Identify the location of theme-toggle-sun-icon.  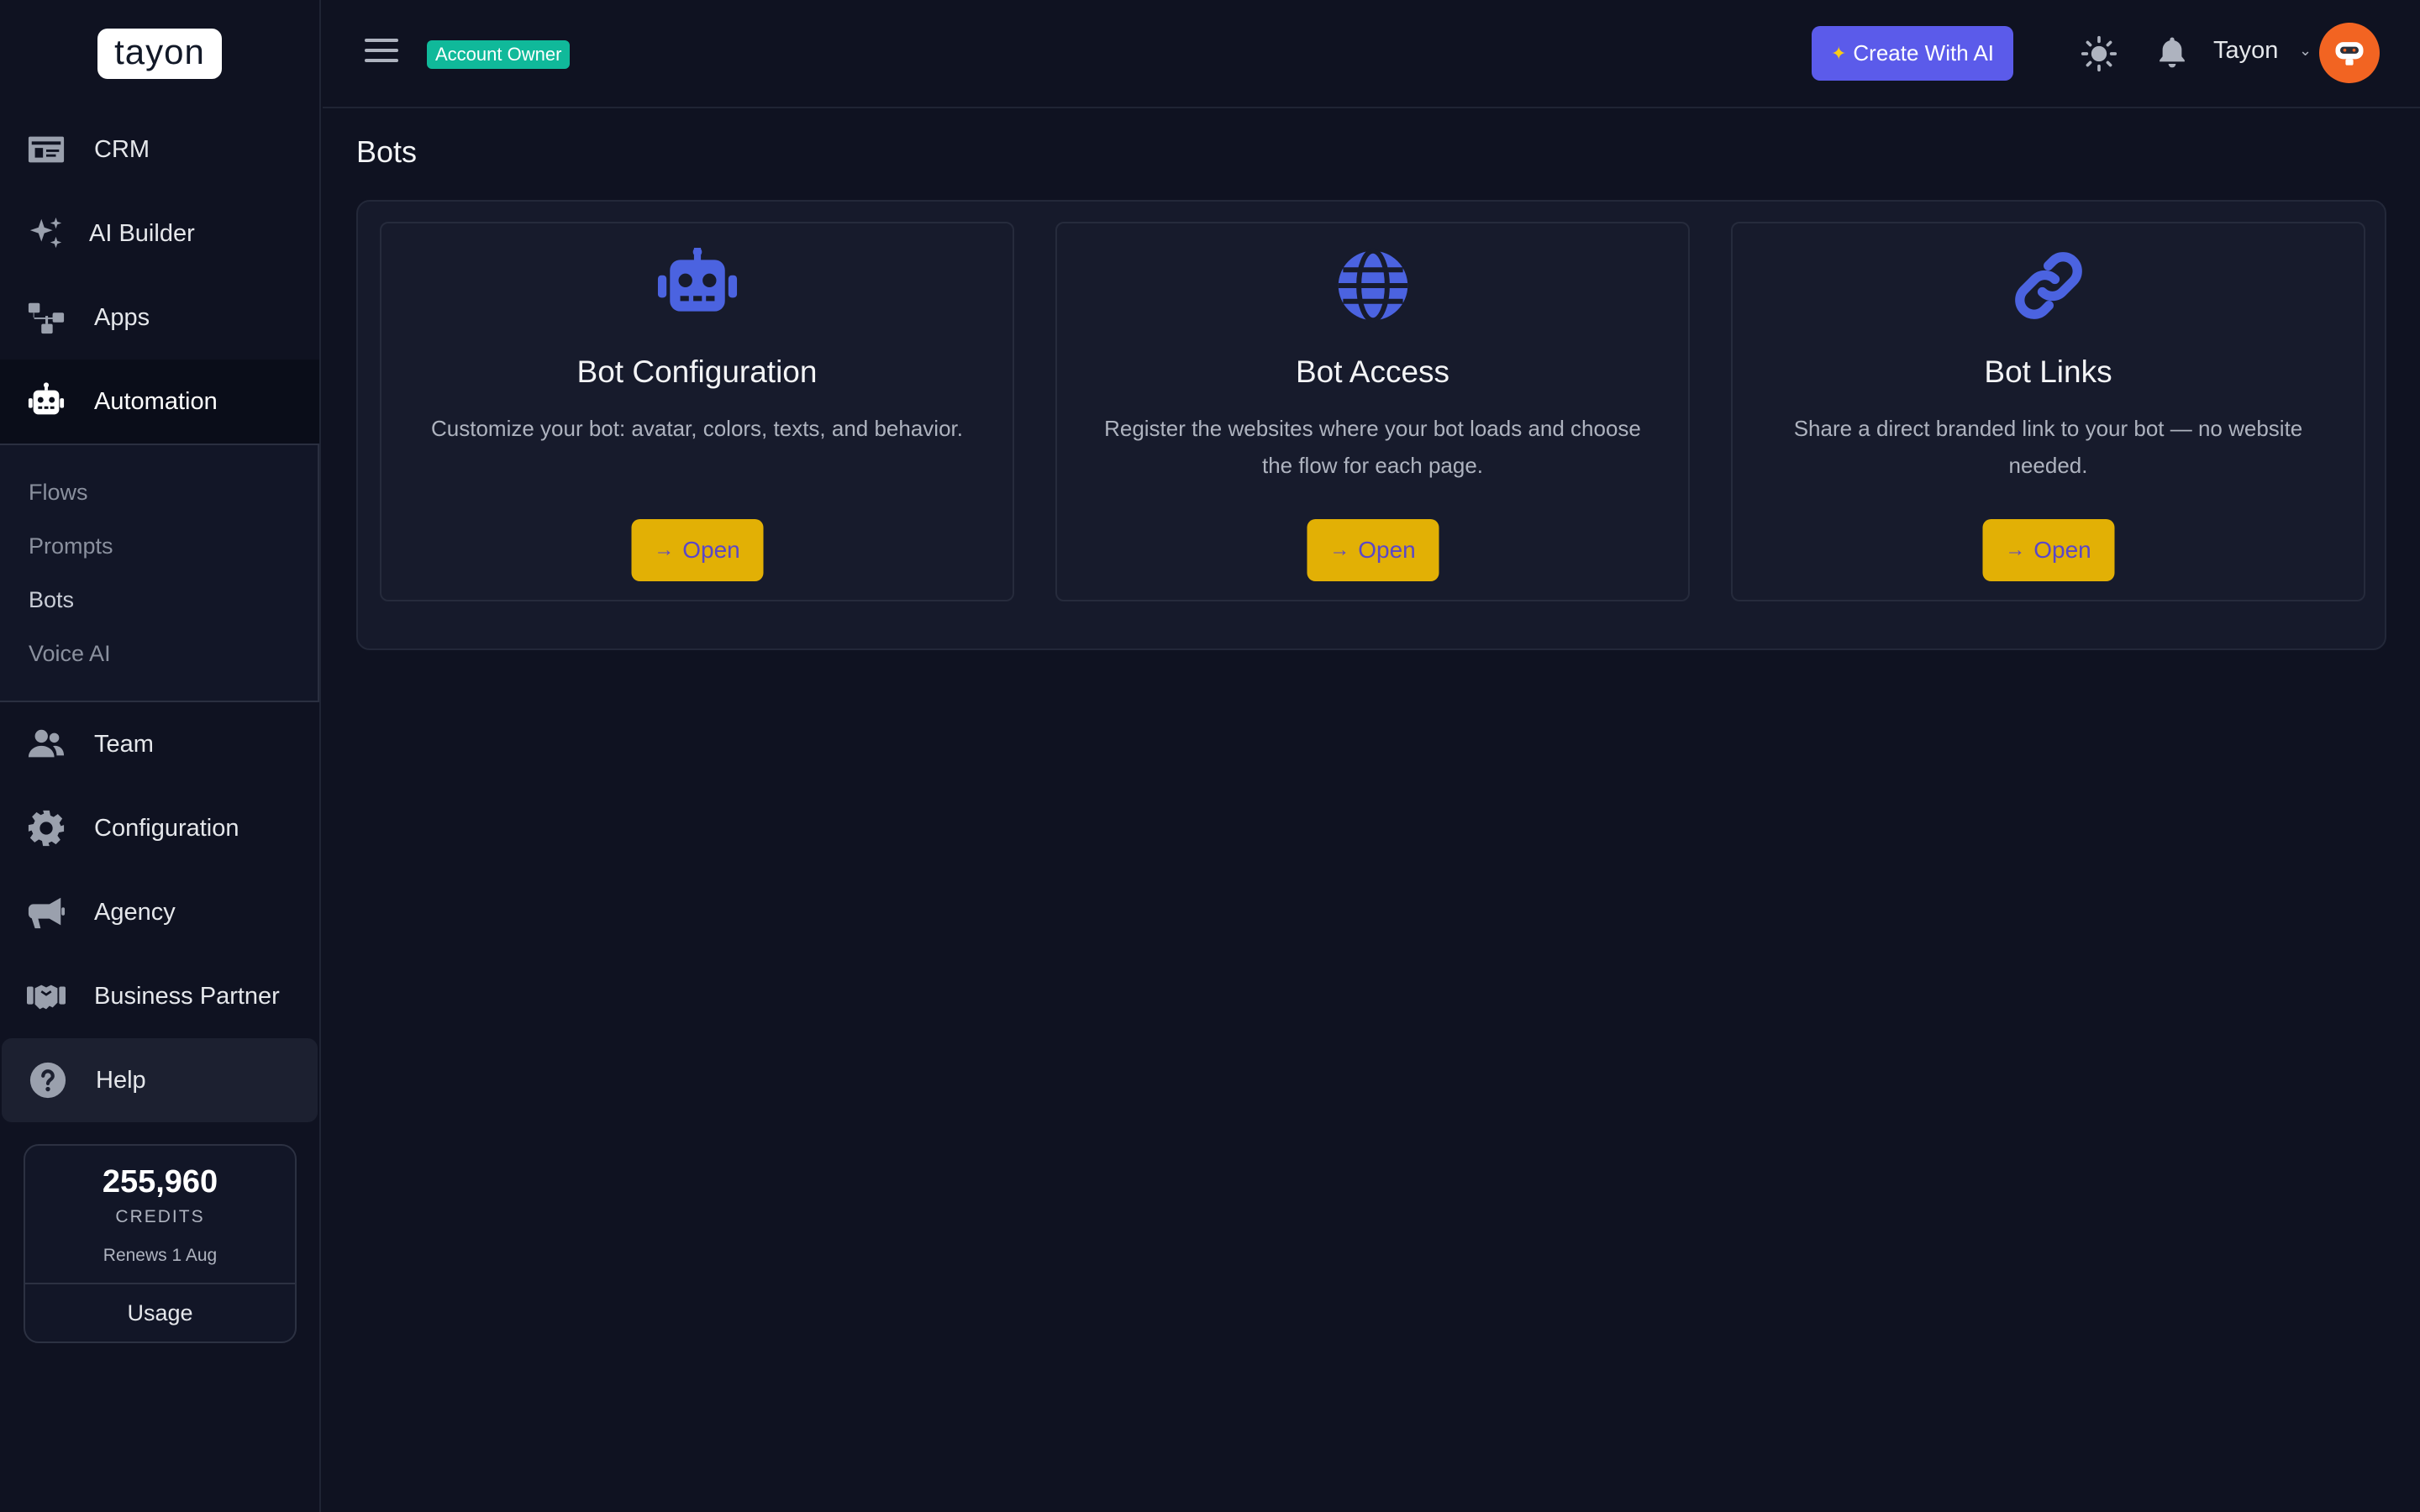
(2099, 53).